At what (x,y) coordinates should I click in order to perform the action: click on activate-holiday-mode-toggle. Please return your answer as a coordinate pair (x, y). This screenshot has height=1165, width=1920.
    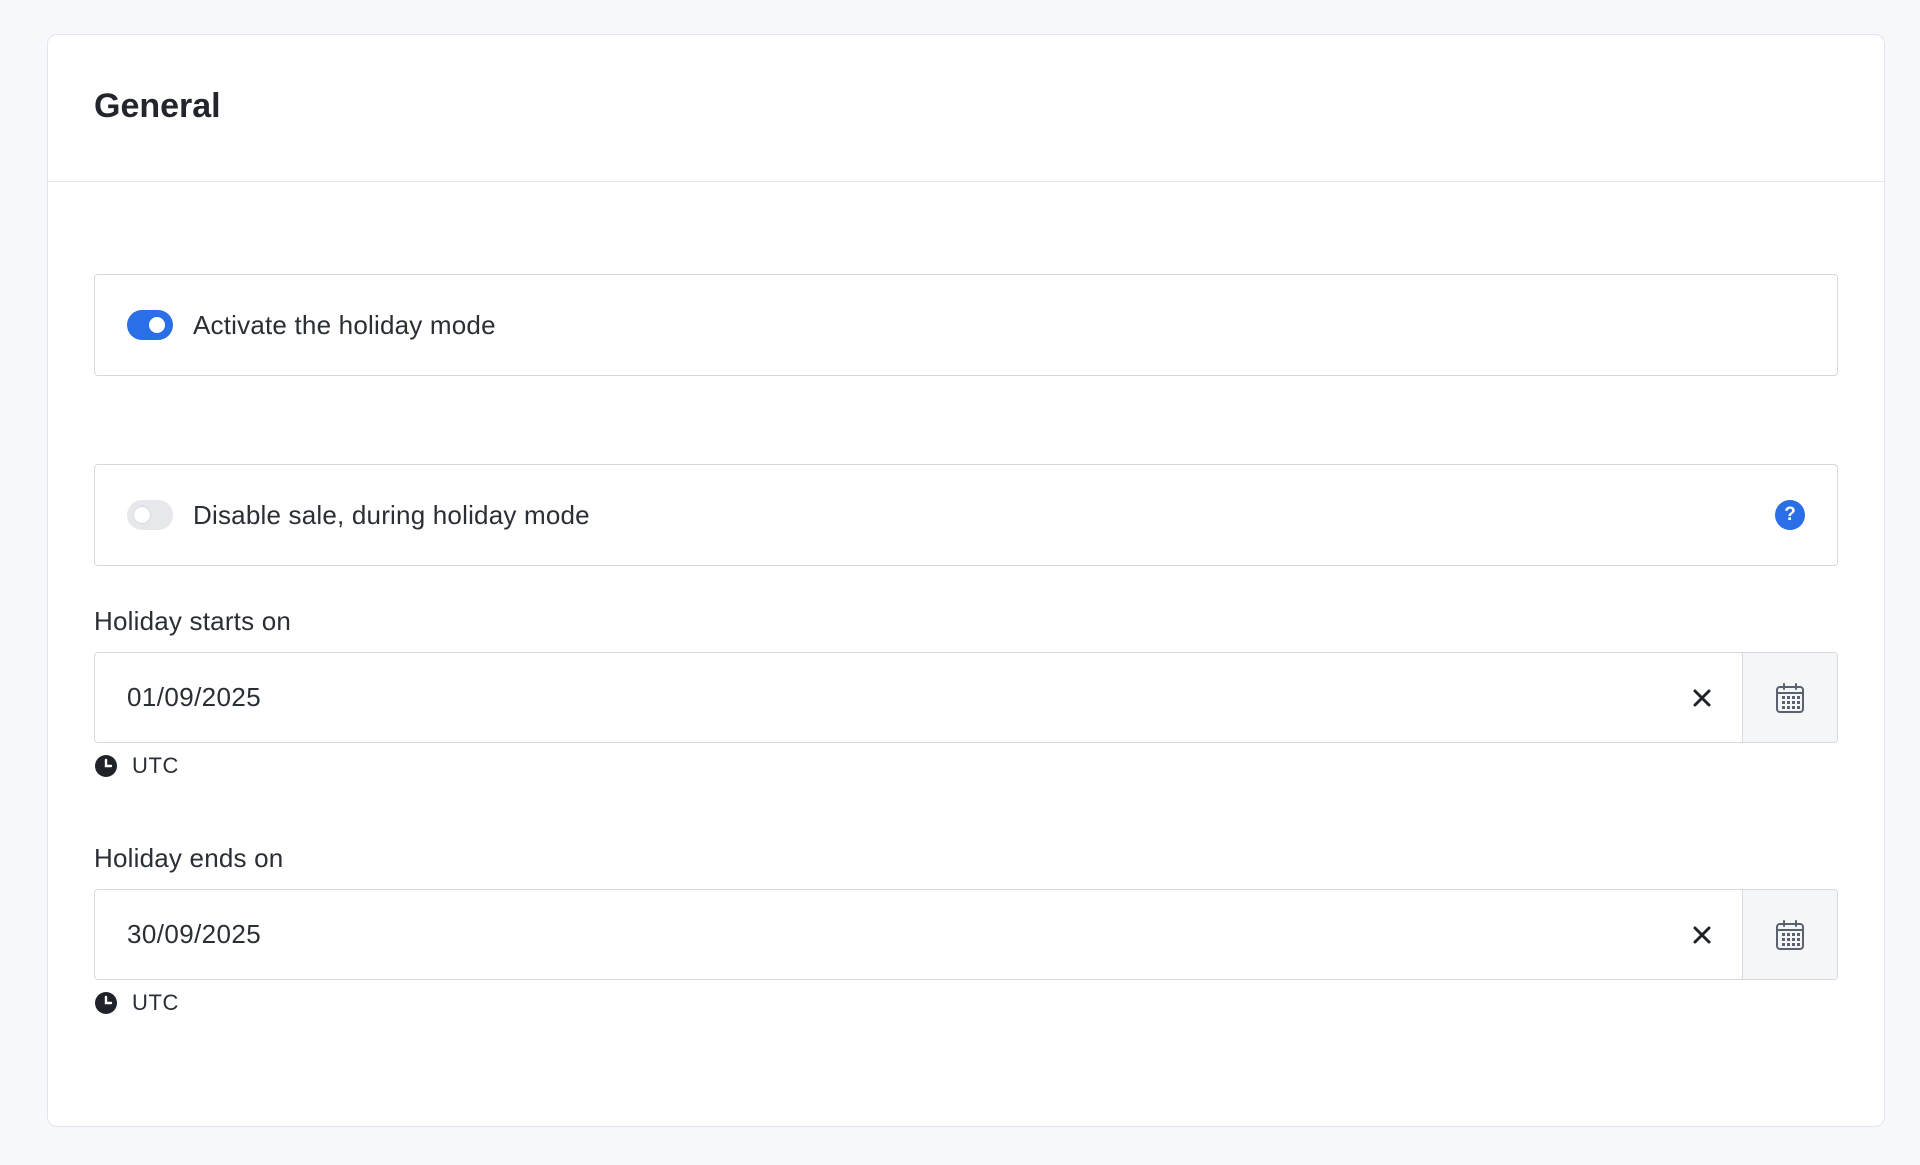
    Looking at the image, I should click on (150, 325).